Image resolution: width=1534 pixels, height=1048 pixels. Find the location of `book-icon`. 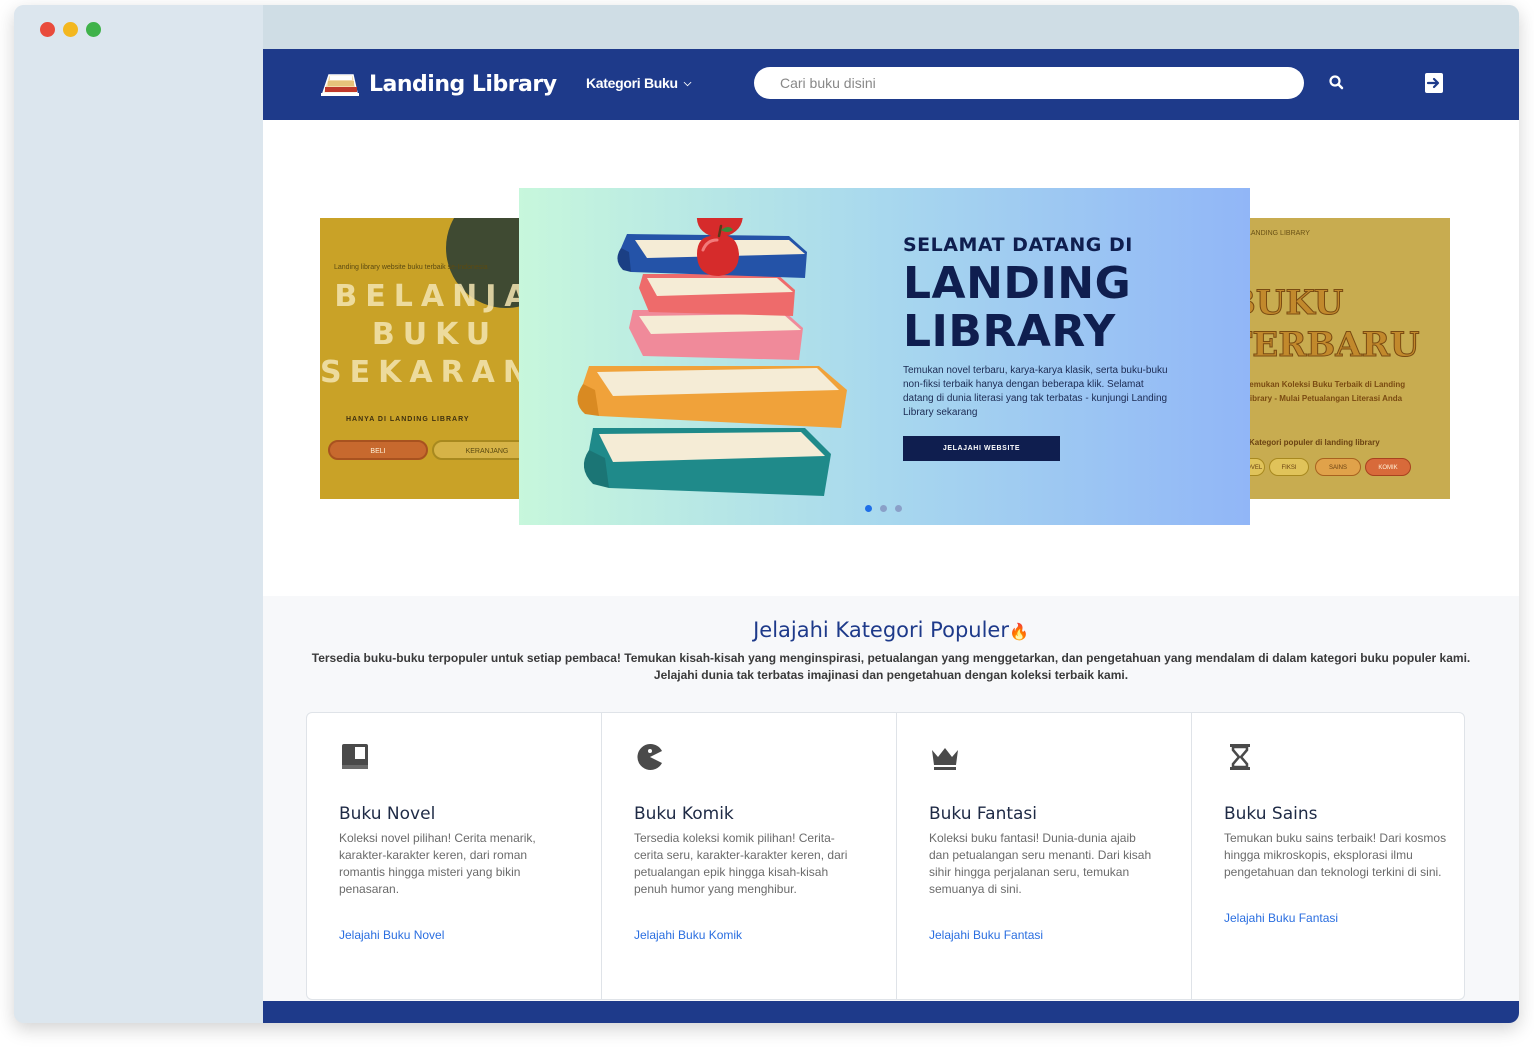

book-icon is located at coordinates (355, 756).